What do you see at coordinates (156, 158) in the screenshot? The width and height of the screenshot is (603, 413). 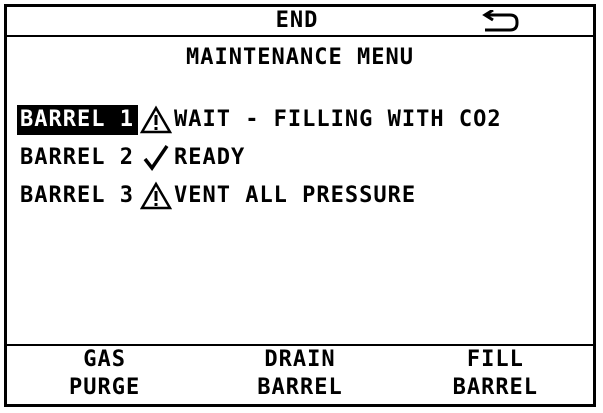 I see `checkmark-icon` at bounding box center [156, 158].